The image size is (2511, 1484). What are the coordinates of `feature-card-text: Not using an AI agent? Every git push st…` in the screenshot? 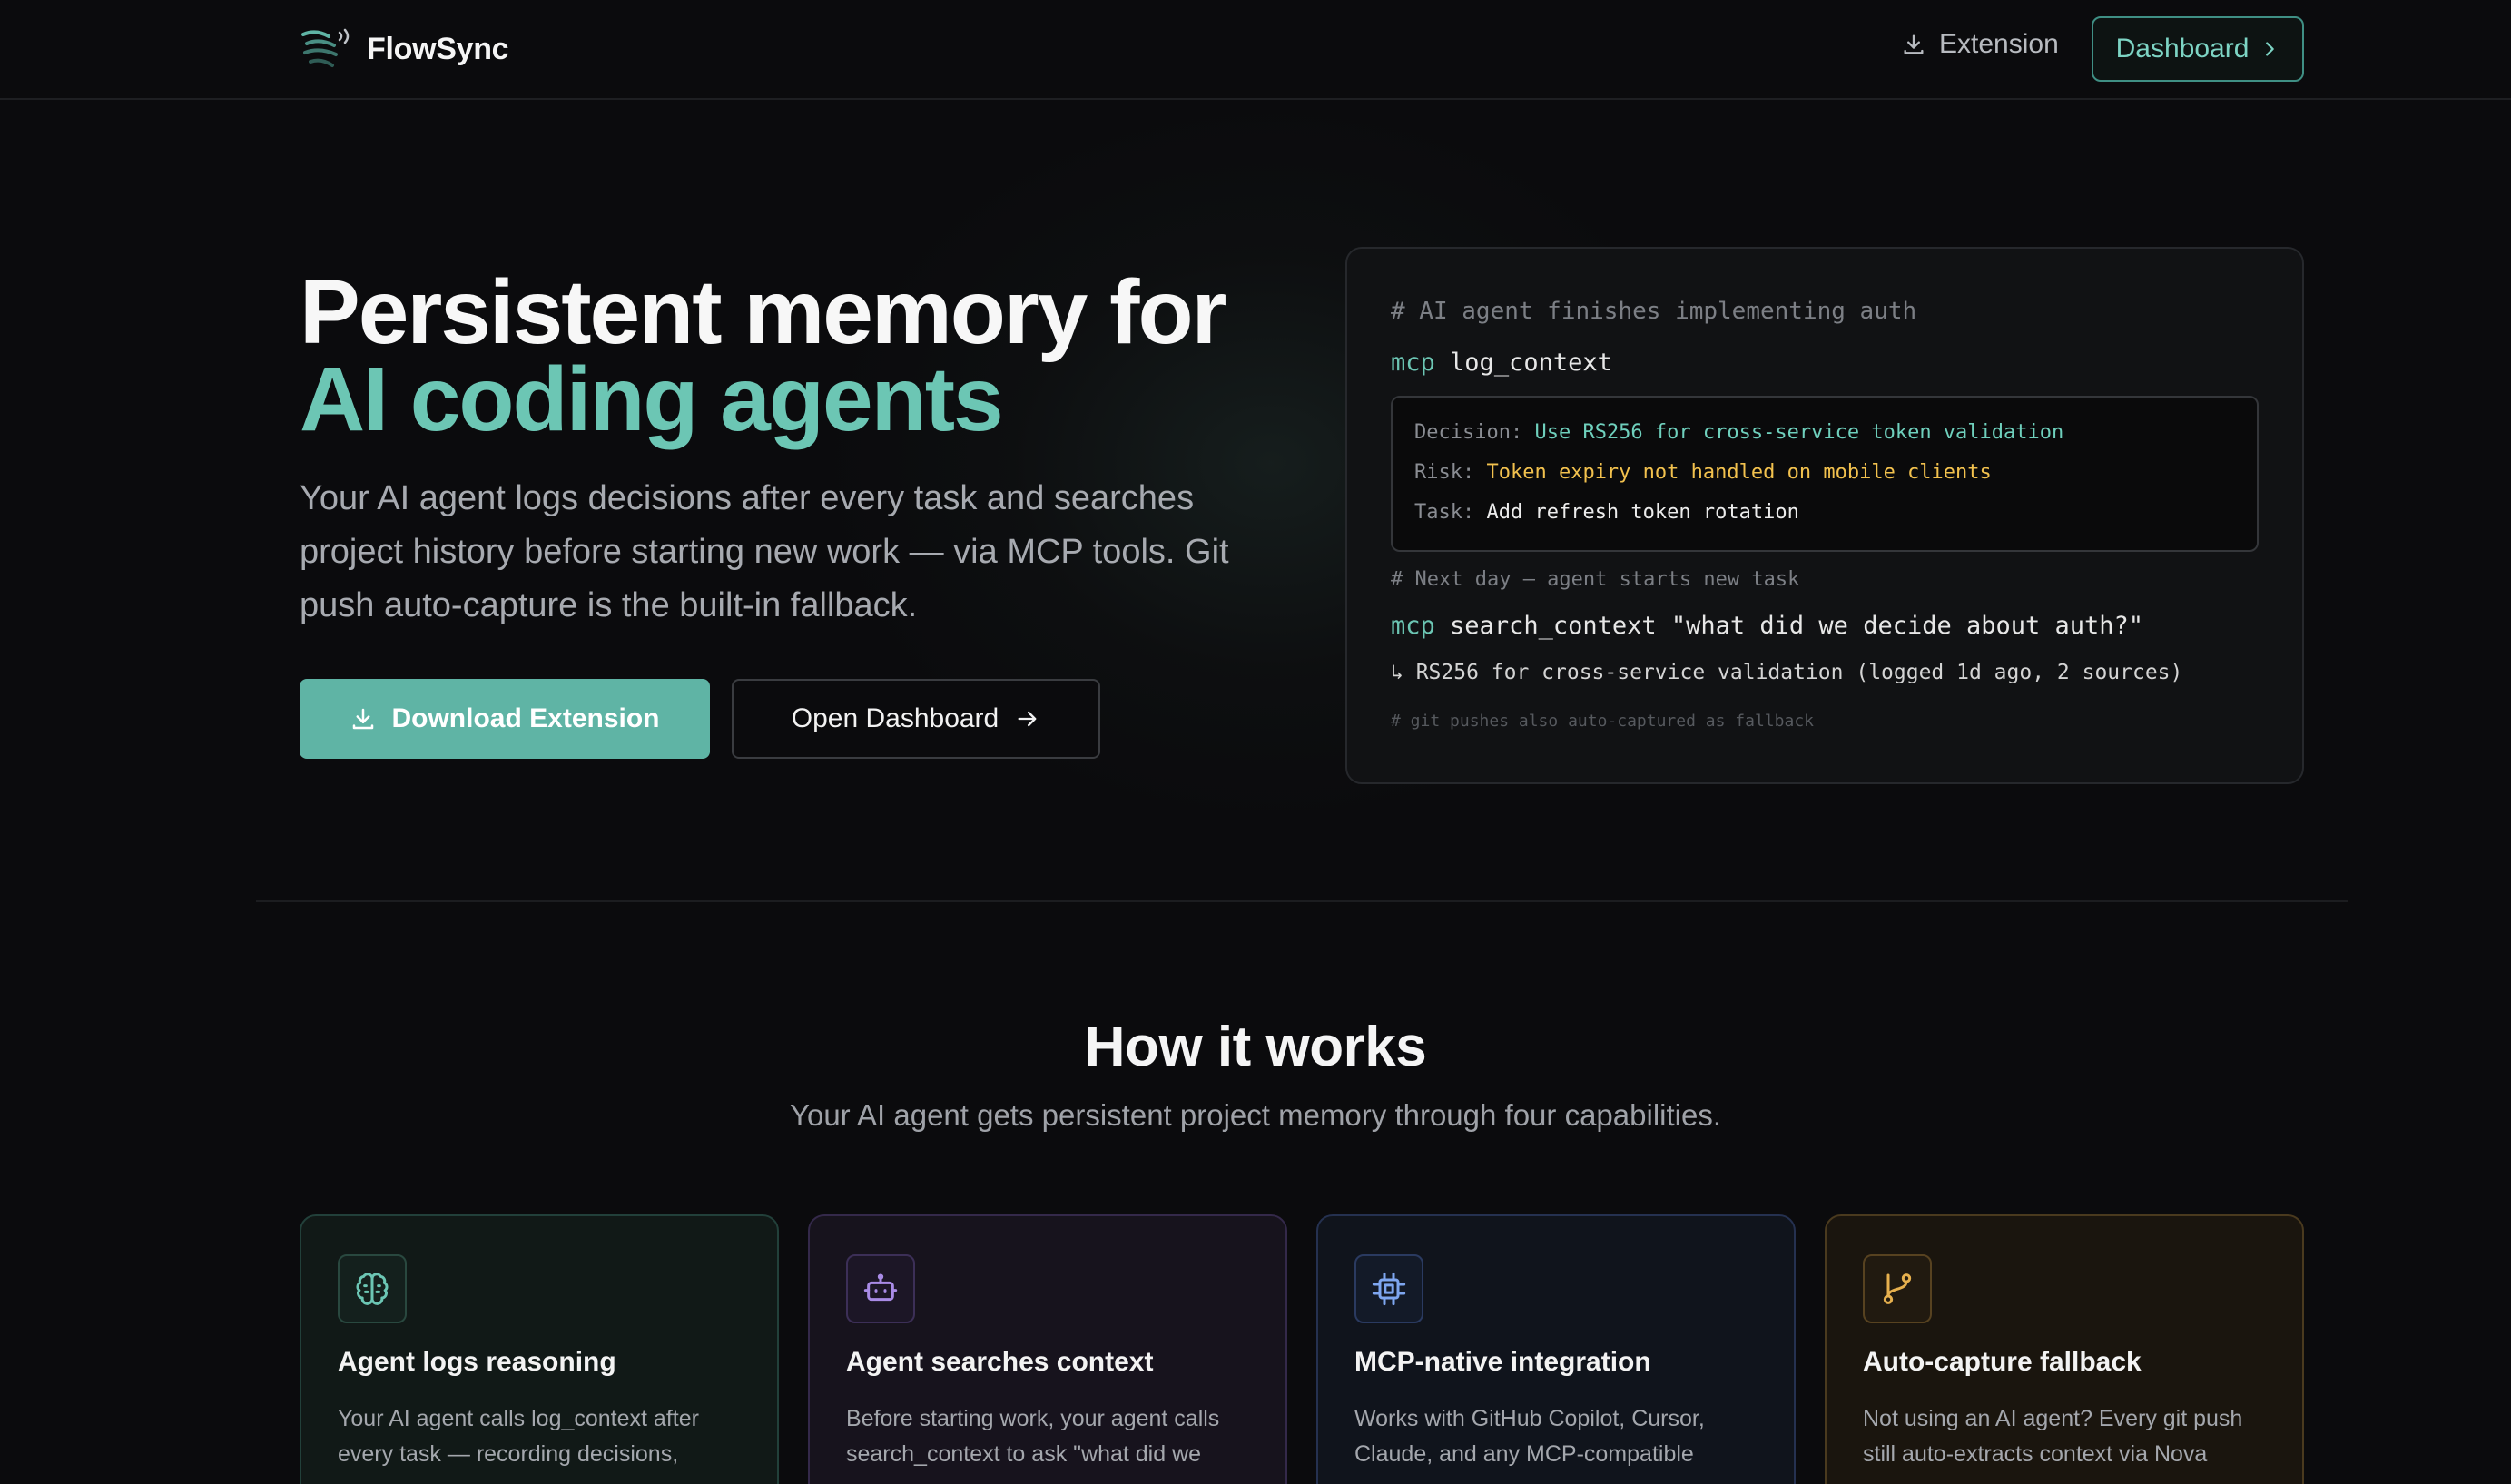 It's located at (2053, 1436).